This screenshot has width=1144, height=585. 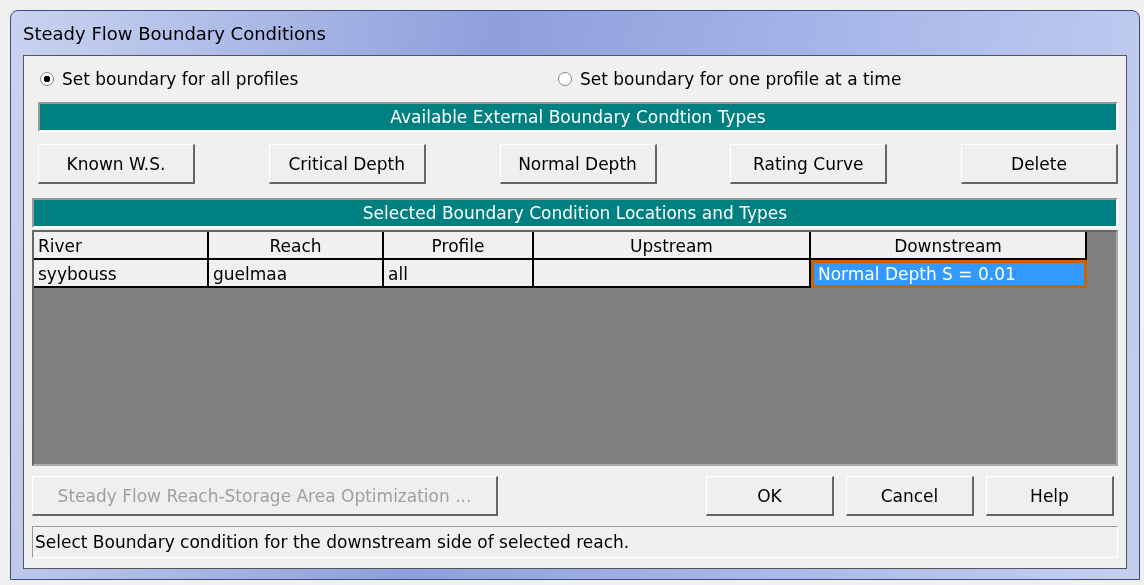 I want to click on column-header: Reach, so click(x=296, y=246).